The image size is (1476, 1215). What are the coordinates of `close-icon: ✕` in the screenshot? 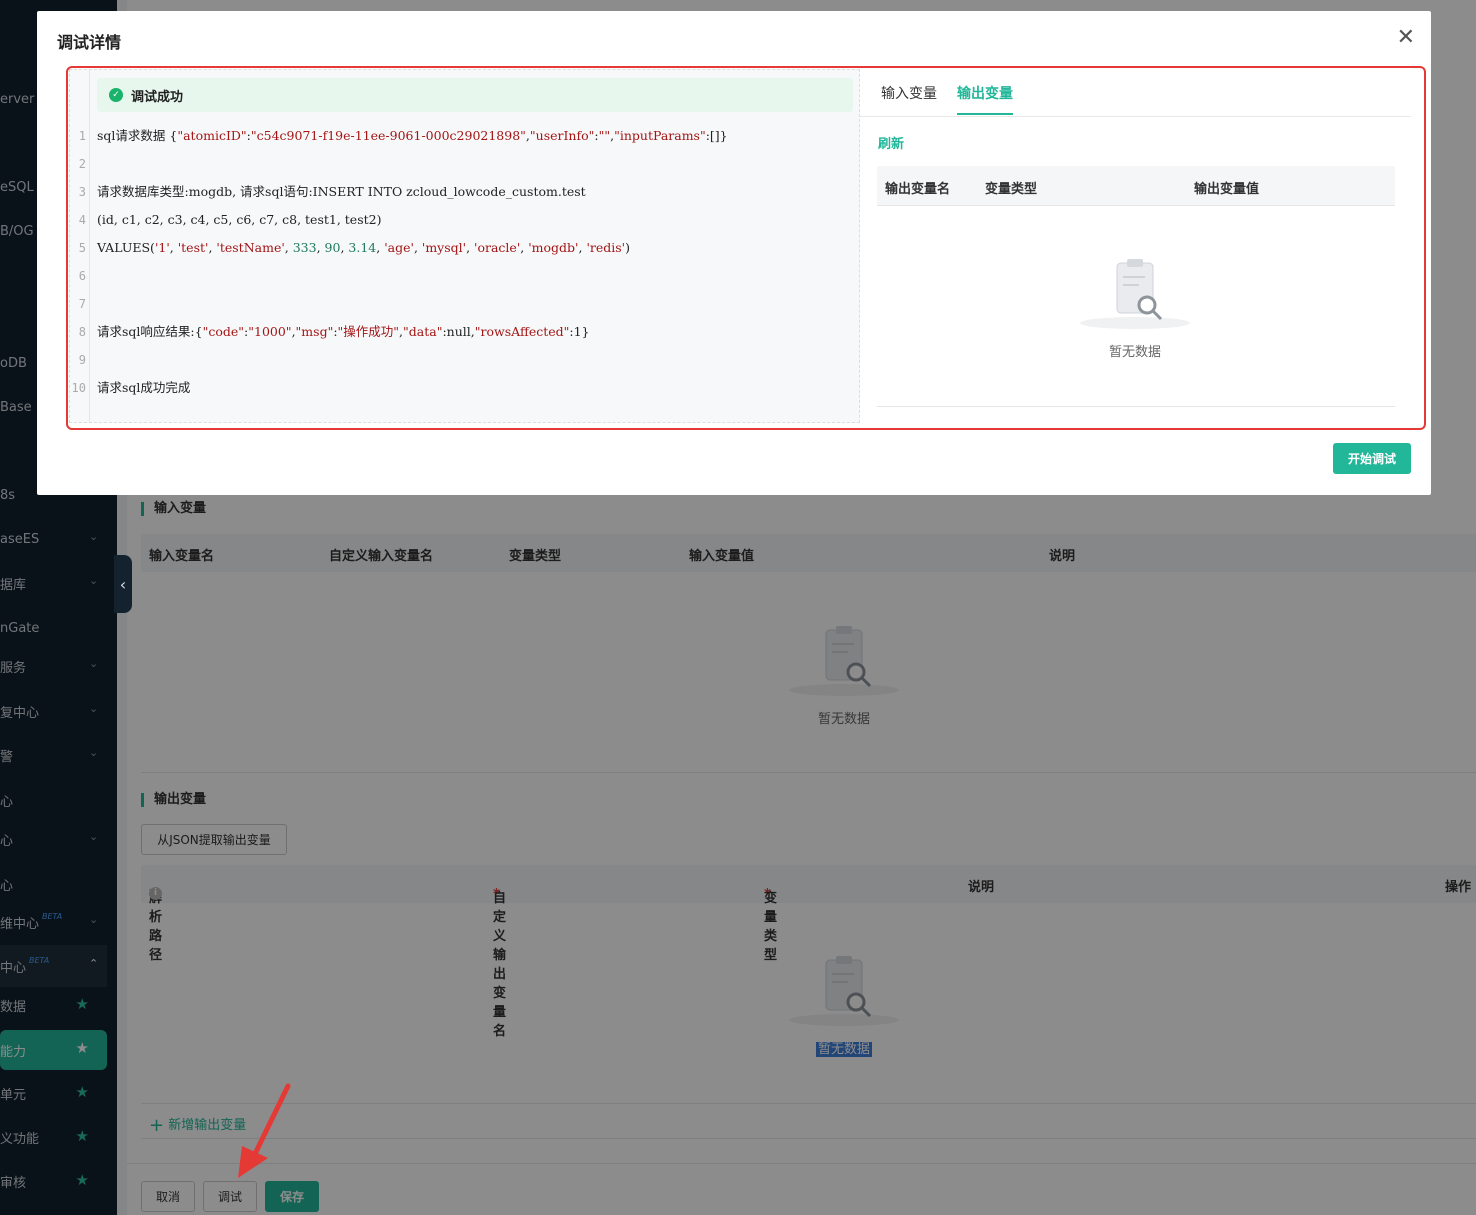 It's located at (1406, 37).